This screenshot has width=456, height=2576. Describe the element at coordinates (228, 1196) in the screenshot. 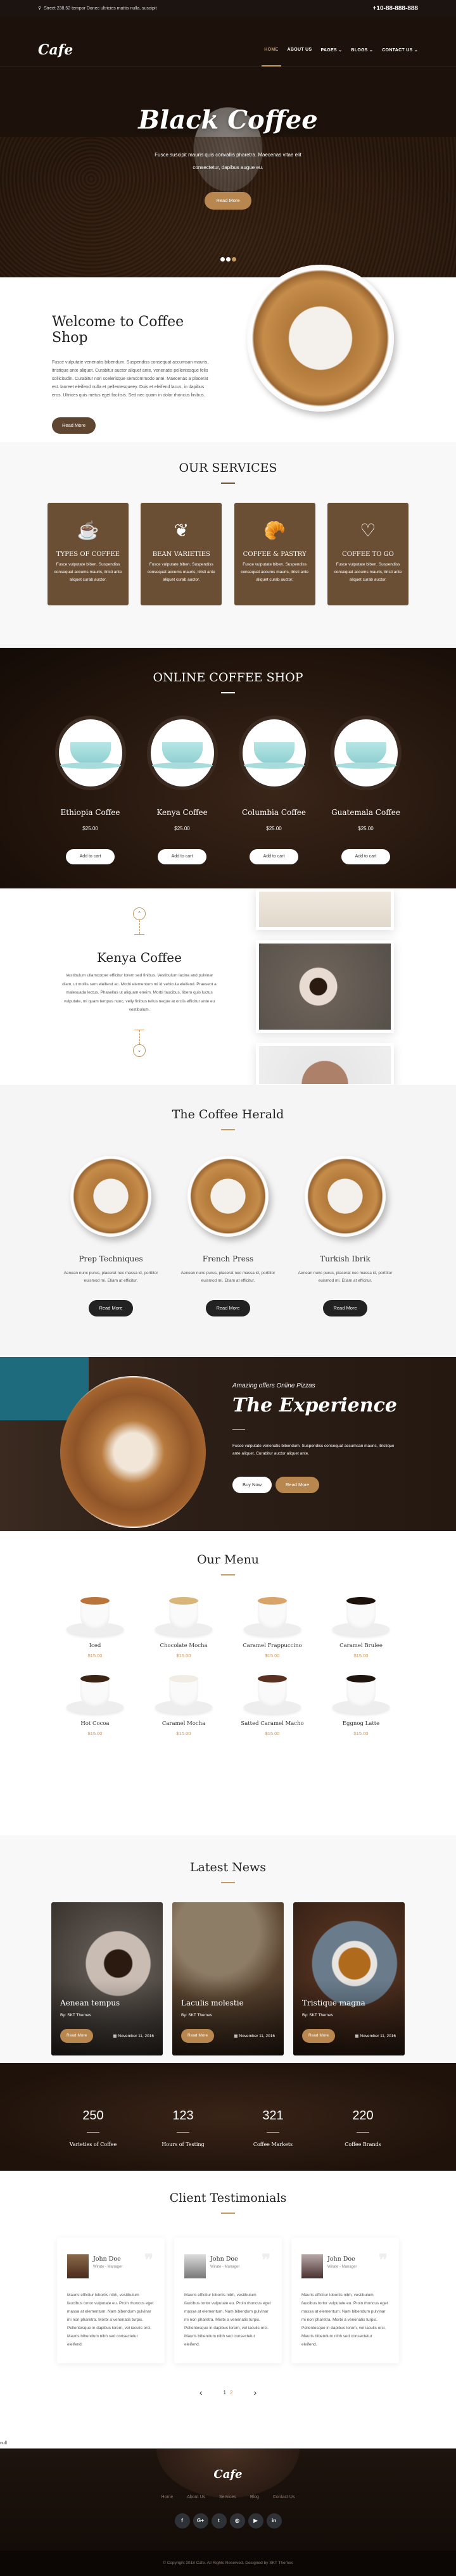

I see `latte-cup-image` at that location.